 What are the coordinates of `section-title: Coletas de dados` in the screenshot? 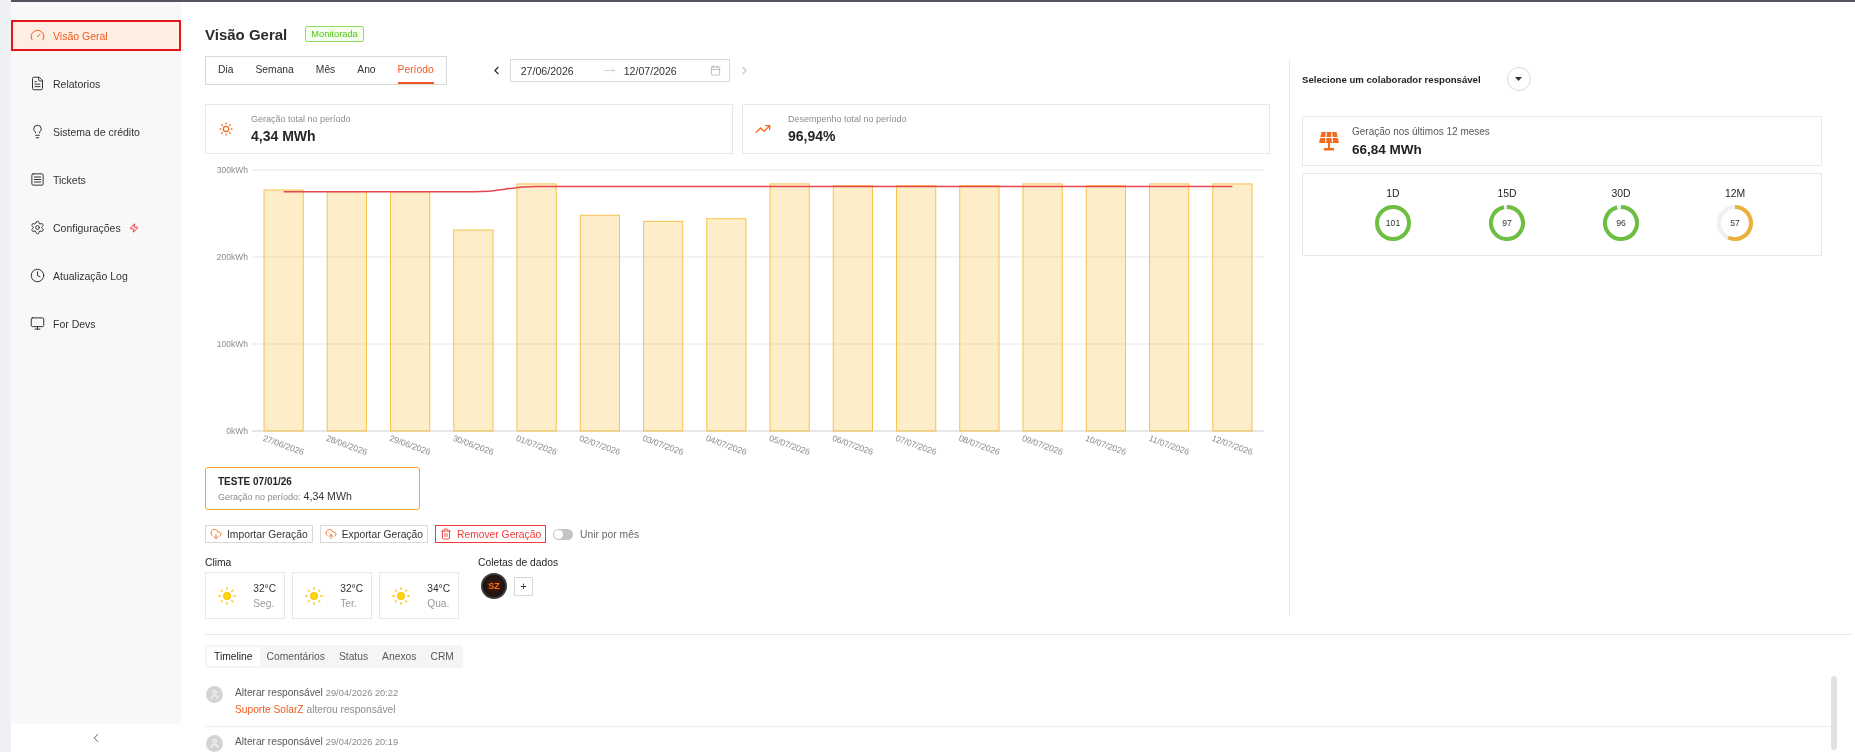 It's located at (518, 562).